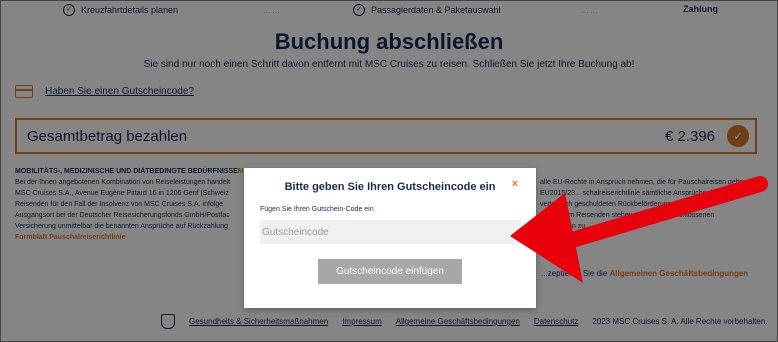 The height and width of the screenshot is (342, 778). I want to click on voucher-field-label: Fügen Sie Ihren Gutschein-Code ein, so click(317, 209).